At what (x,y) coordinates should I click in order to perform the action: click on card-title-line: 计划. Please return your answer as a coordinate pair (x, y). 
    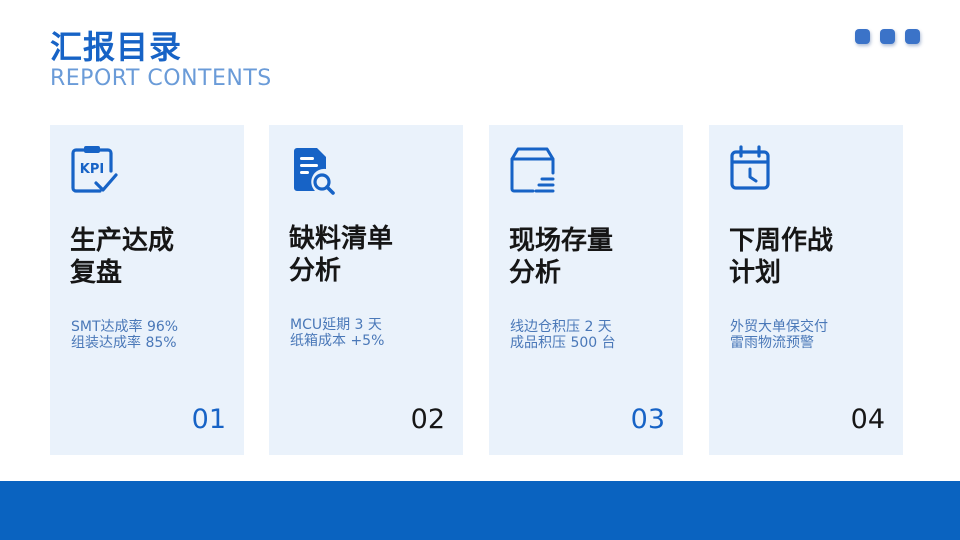
    Looking at the image, I should click on (755, 273).